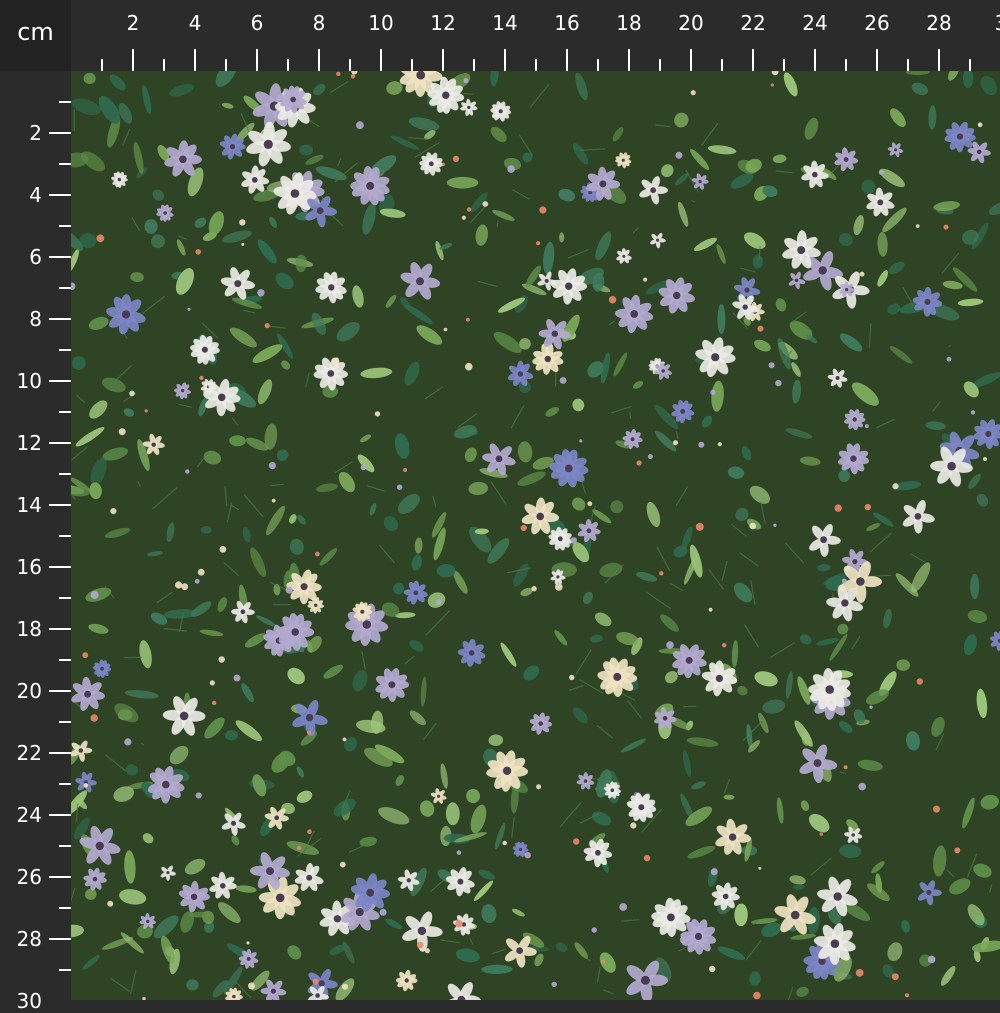  What do you see at coordinates (35, 35) in the screenshot?
I see `ruler-corner: cm` at bounding box center [35, 35].